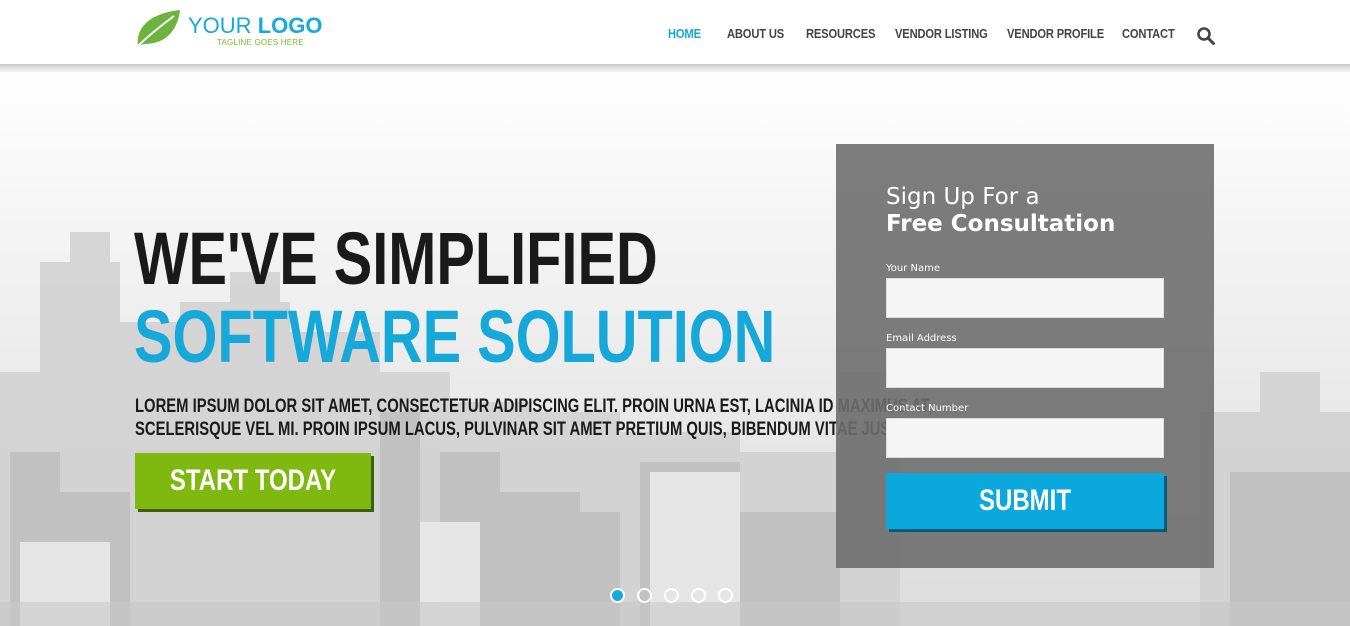 The image size is (1350, 626). Describe the element at coordinates (684, 33) in the screenshot. I see `nav-home: HOME` at that location.